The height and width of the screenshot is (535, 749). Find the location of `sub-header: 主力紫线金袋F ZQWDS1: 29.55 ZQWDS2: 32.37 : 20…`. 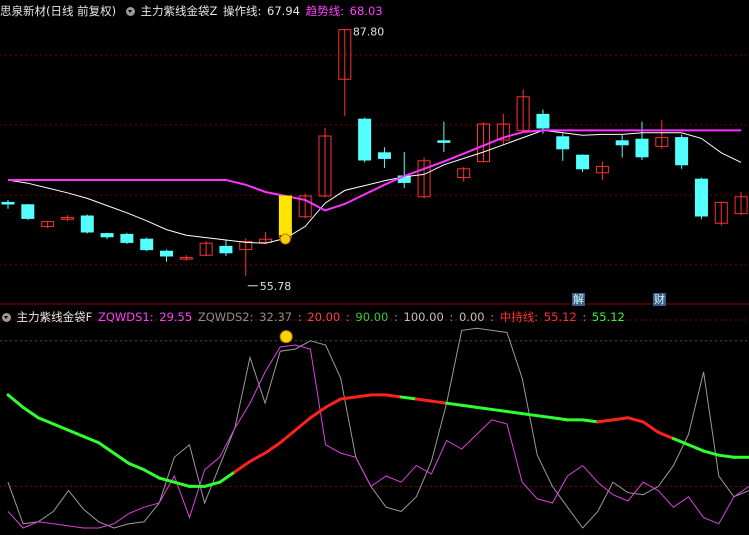

sub-header: 主力紫线金袋F ZQWDS1: 29.55 ZQWDS2: 32.37 : 20… is located at coordinates (313, 317).